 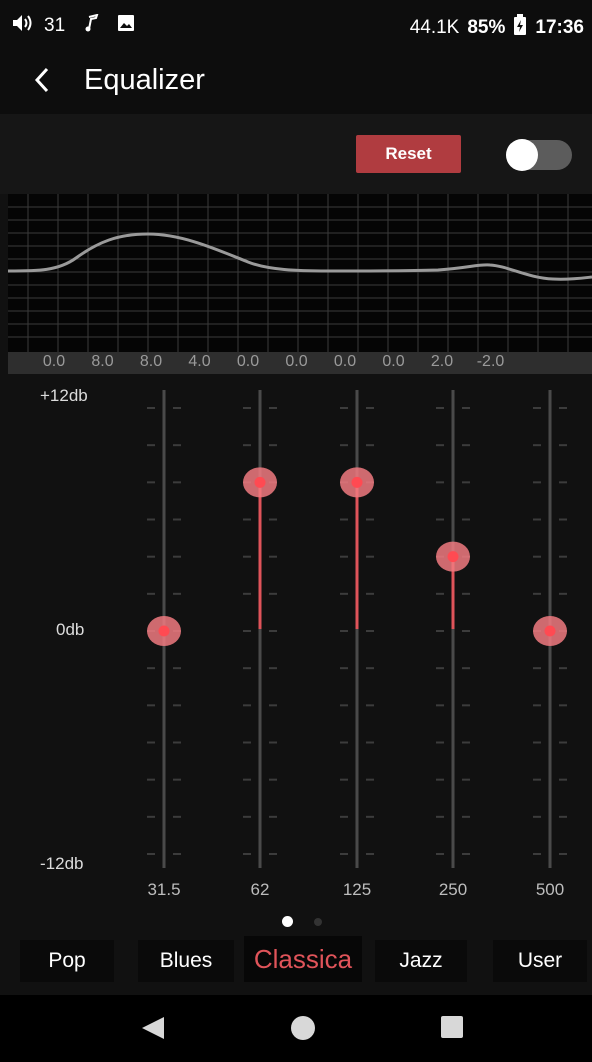 What do you see at coordinates (357, 889) in the screenshot?
I see `frequency-label: 125` at bounding box center [357, 889].